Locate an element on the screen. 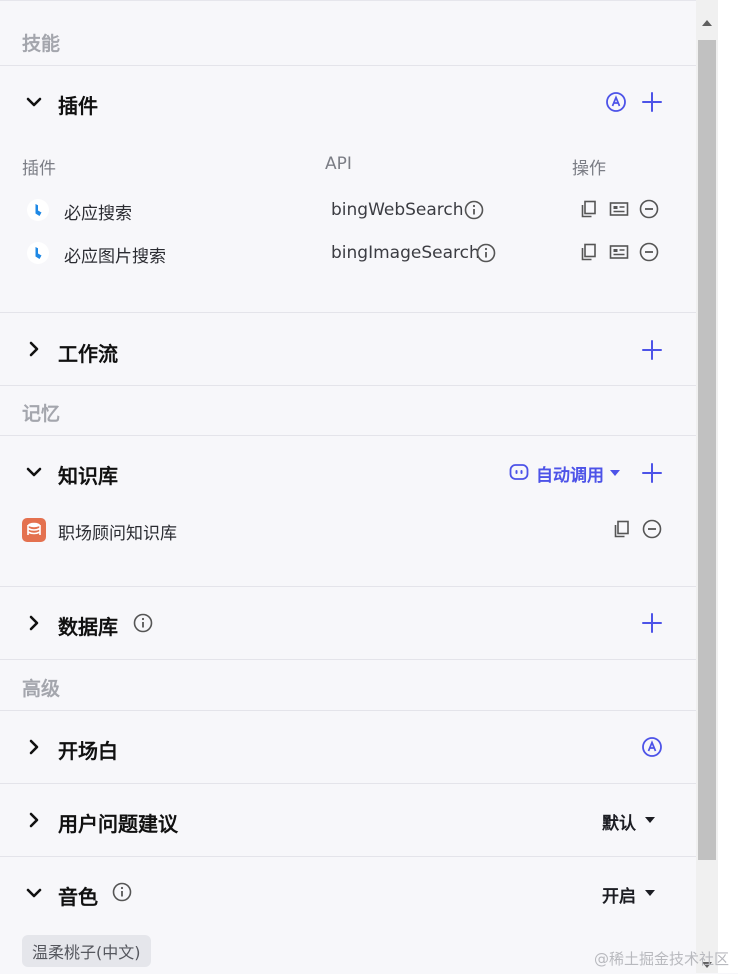 This screenshot has width=738, height=974. column-header-actions: 操作 is located at coordinates (589, 169).